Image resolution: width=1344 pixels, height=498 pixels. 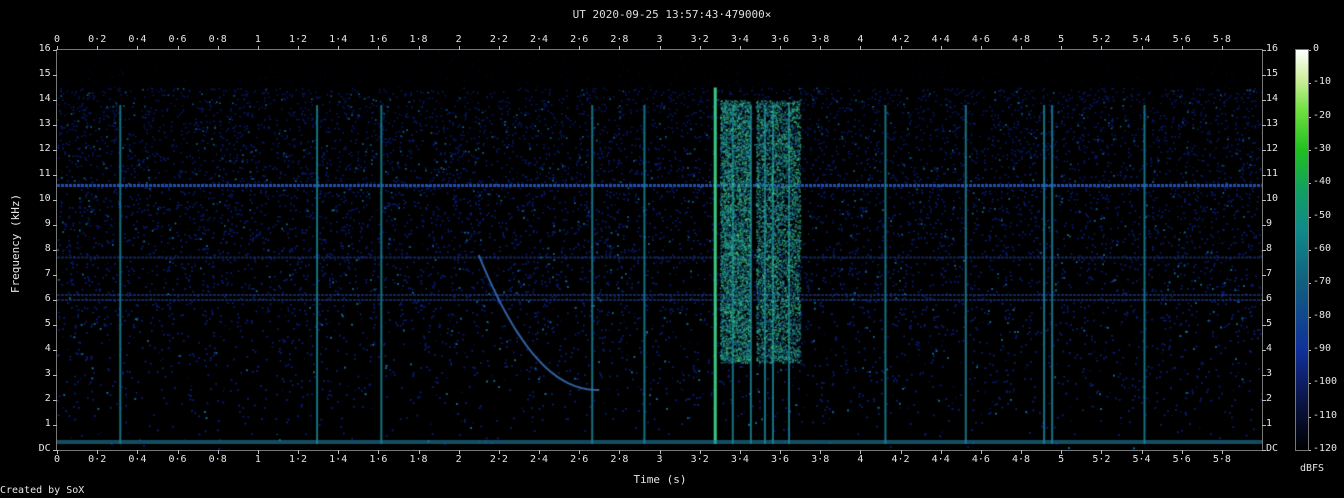 What do you see at coordinates (619, 39) in the screenshot?
I see `x-tick-label-top: 2·8` at bounding box center [619, 39].